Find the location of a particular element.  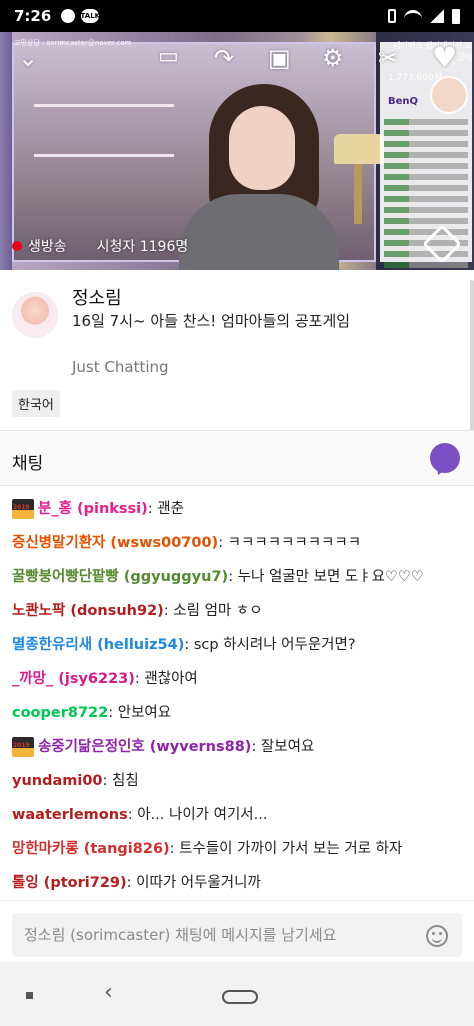

chat-title: 채팅 is located at coordinates (28, 464).